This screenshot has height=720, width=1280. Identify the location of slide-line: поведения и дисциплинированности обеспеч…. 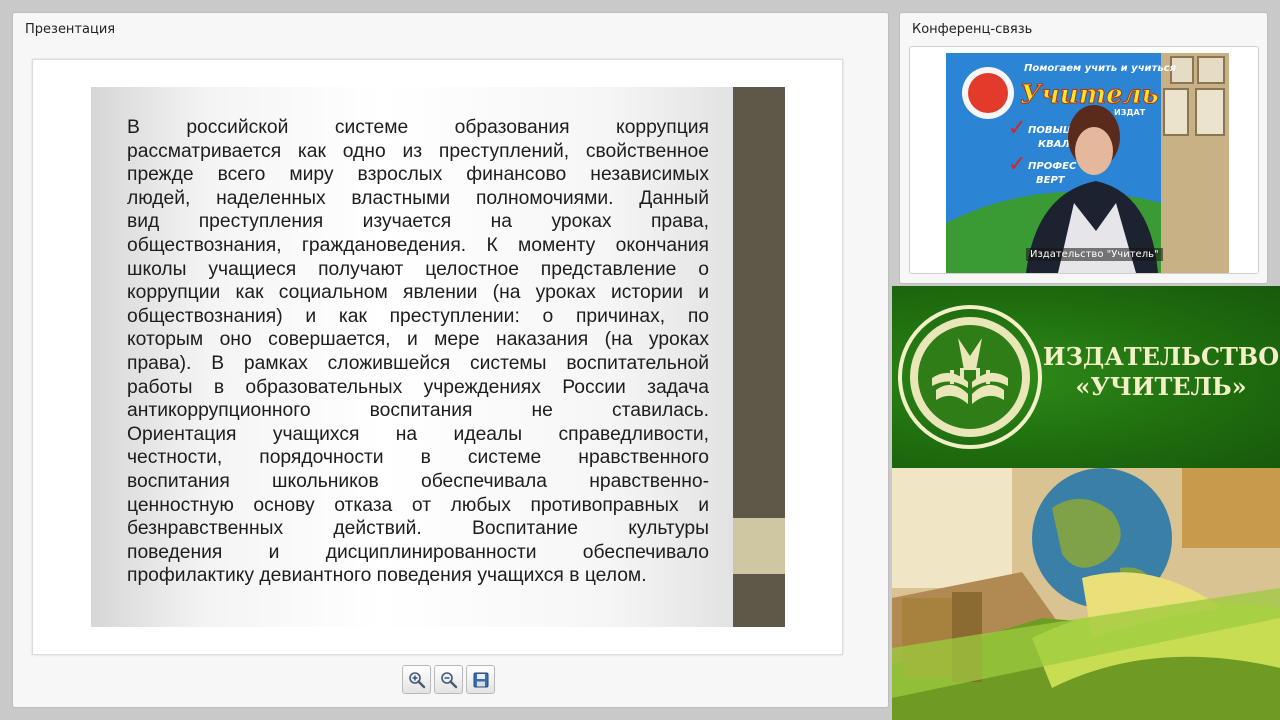
(418, 552).